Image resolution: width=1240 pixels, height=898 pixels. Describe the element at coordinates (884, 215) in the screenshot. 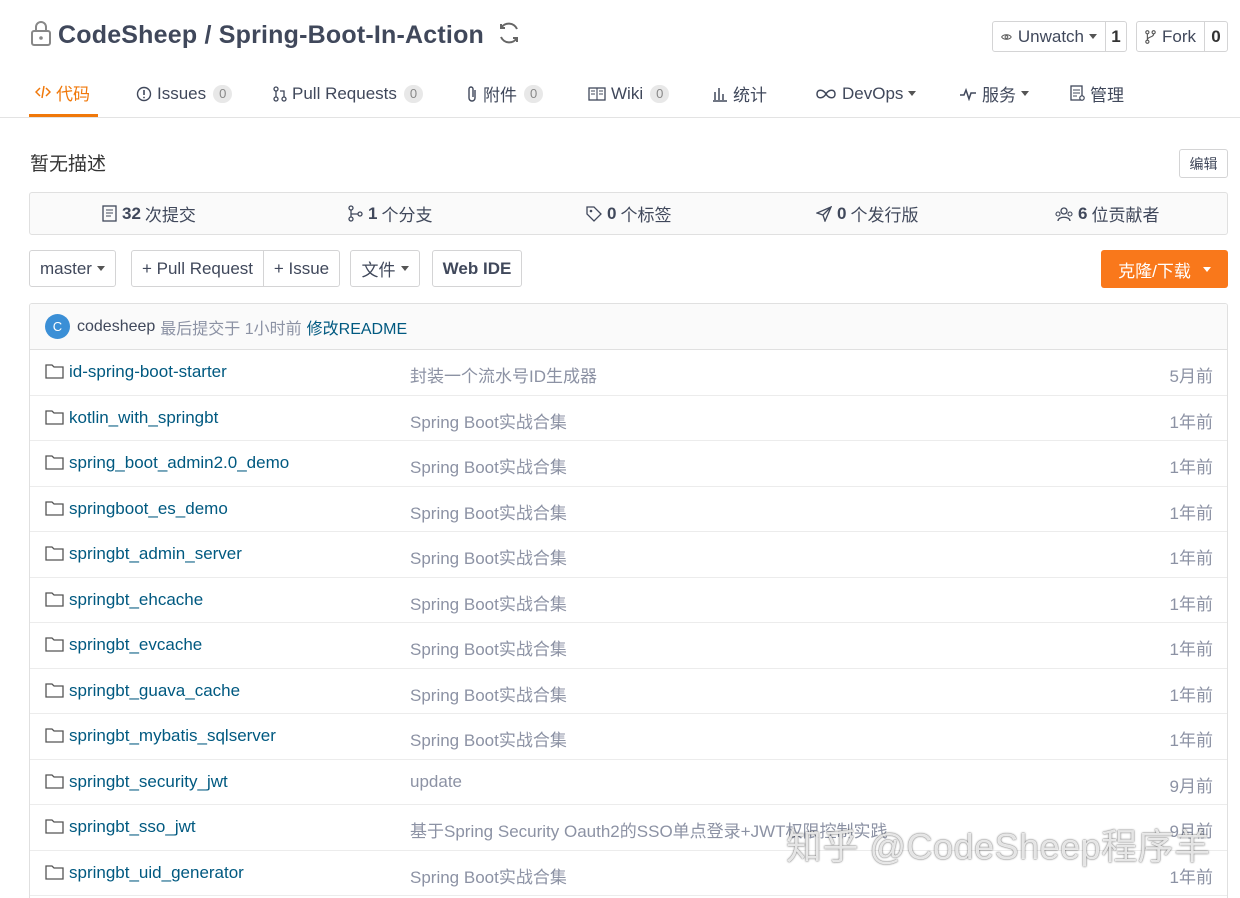

I see `releases-label: 个发行版` at that location.